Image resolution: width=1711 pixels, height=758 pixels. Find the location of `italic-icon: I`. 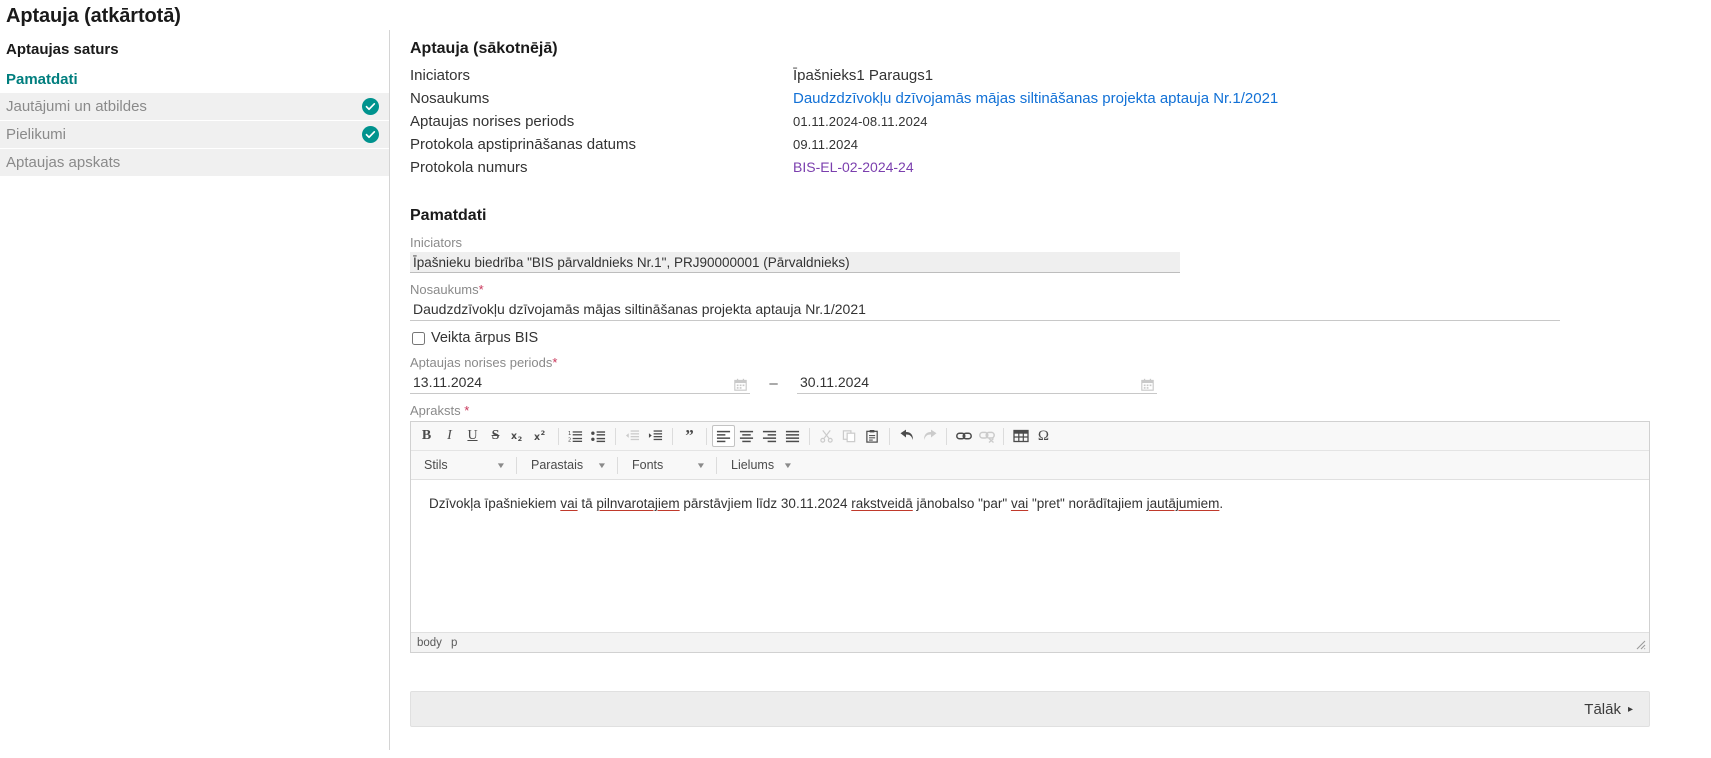

italic-icon: I is located at coordinates (449, 436).